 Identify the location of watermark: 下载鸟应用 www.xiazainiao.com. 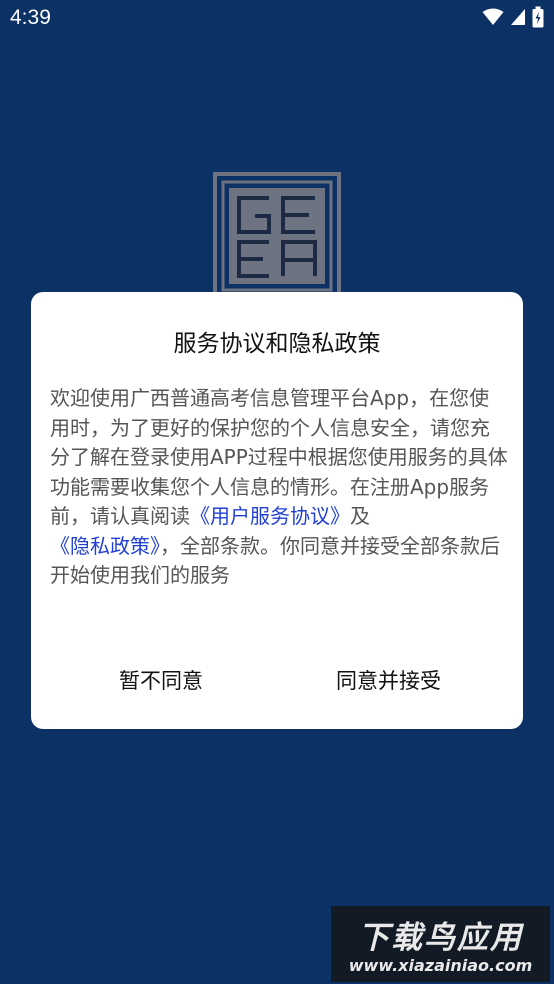
(440, 944).